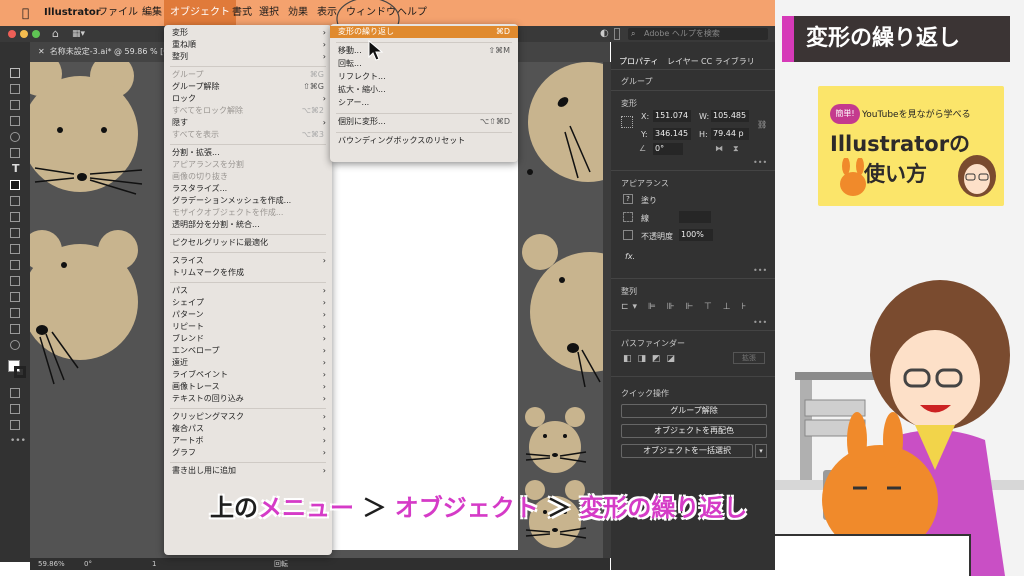 The width and height of the screenshot is (1024, 576). What do you see at coordinates (248, 261) in the screenshot?
I see `object-menu-item: スライス ›` at bounding box center [248, 261].